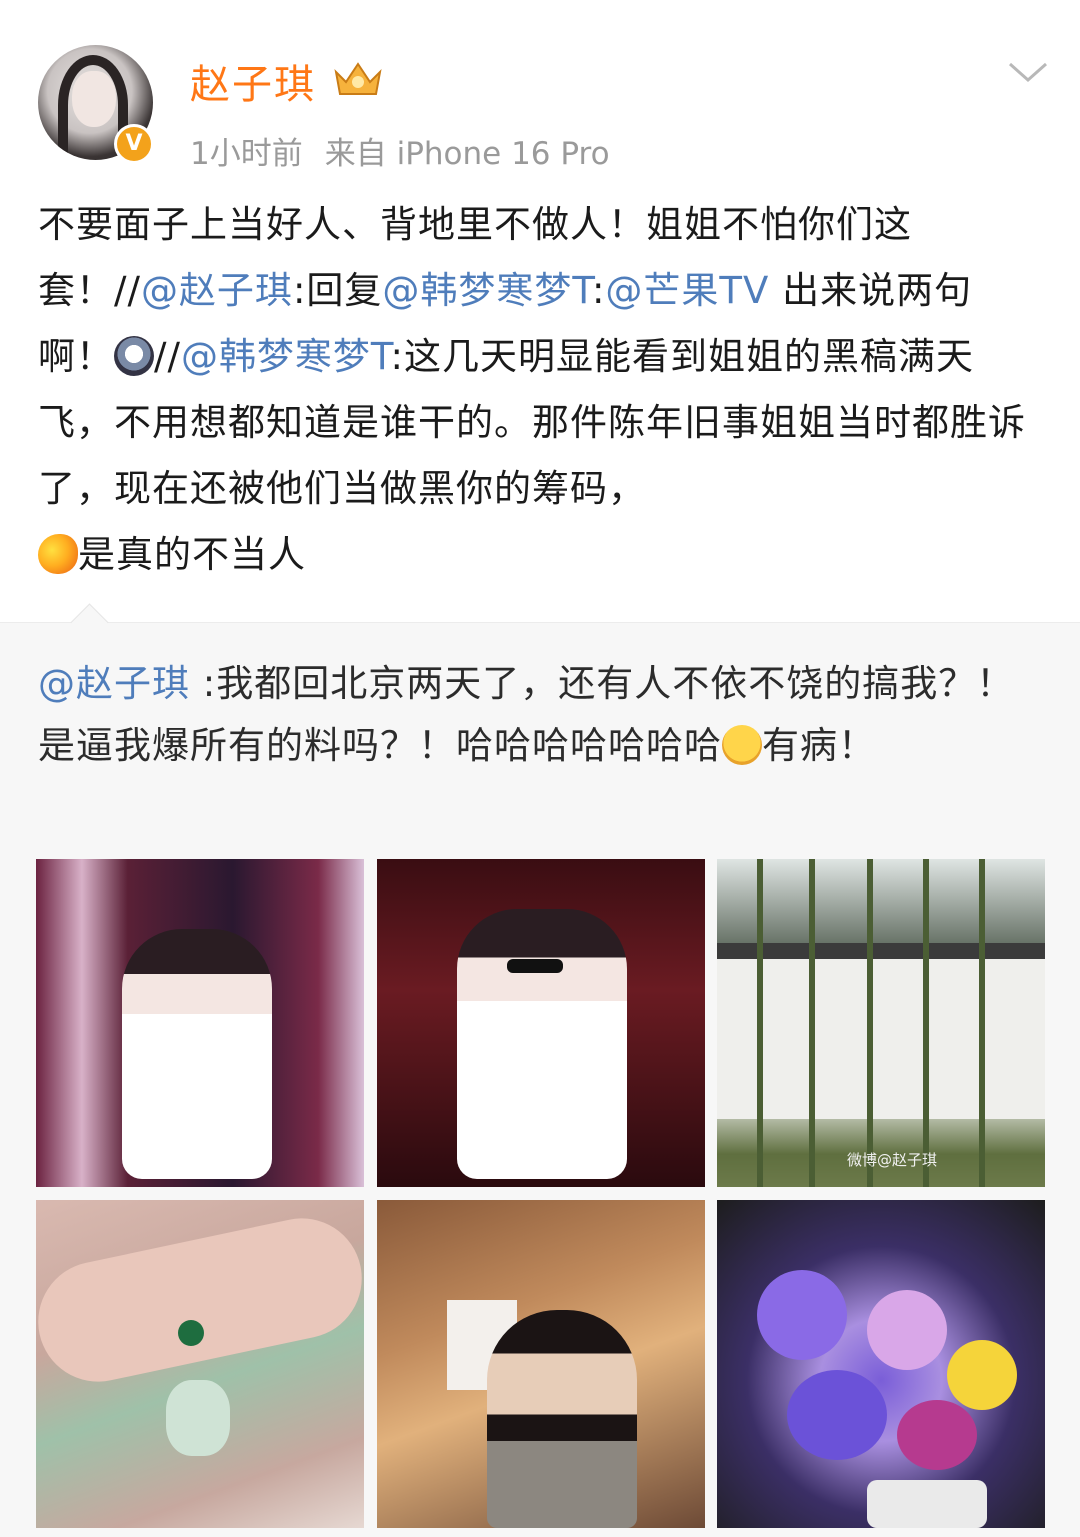 This screenshot has height=1537, width=1080. What do you see at coordinates (58, 554) in the screenshot?
I see `mango-emoji-icon` at bounding box center [58, 554].